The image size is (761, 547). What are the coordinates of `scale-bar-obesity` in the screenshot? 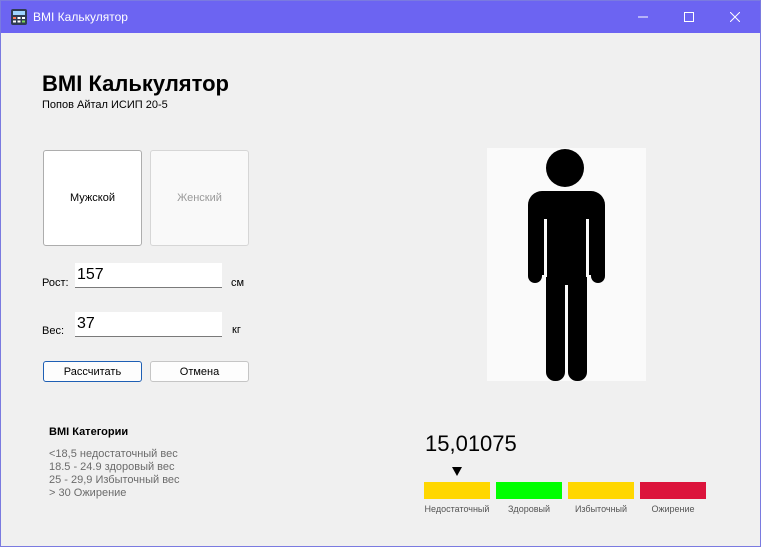 It's located at (673, 490).